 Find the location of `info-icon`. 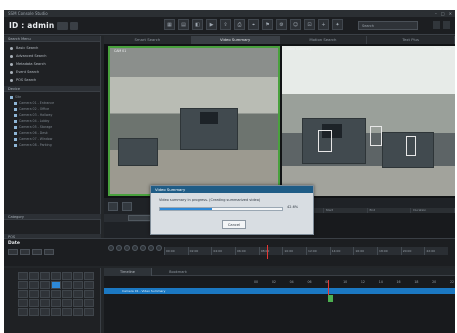

info-icon is located at coordinates (446, 25).